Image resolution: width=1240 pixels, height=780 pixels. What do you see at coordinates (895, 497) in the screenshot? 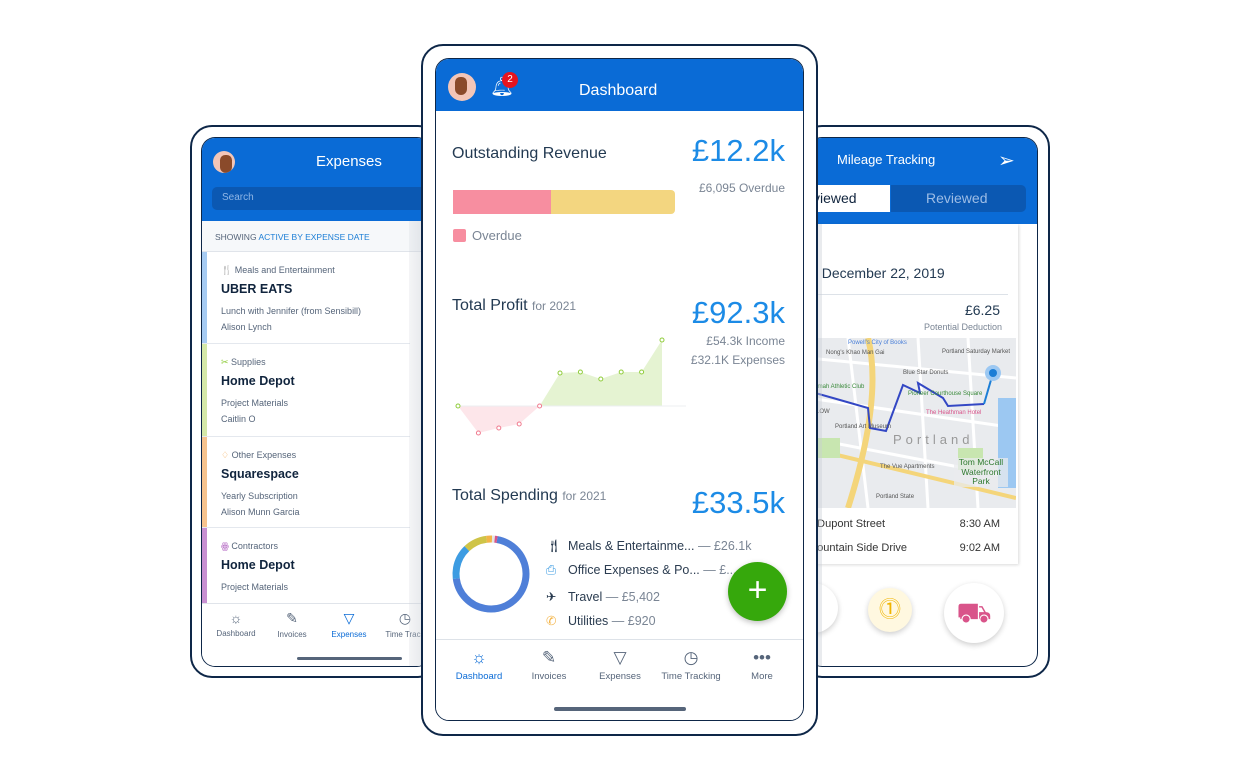
I see `map-label: Portland State` at bounding box center [895, 497].